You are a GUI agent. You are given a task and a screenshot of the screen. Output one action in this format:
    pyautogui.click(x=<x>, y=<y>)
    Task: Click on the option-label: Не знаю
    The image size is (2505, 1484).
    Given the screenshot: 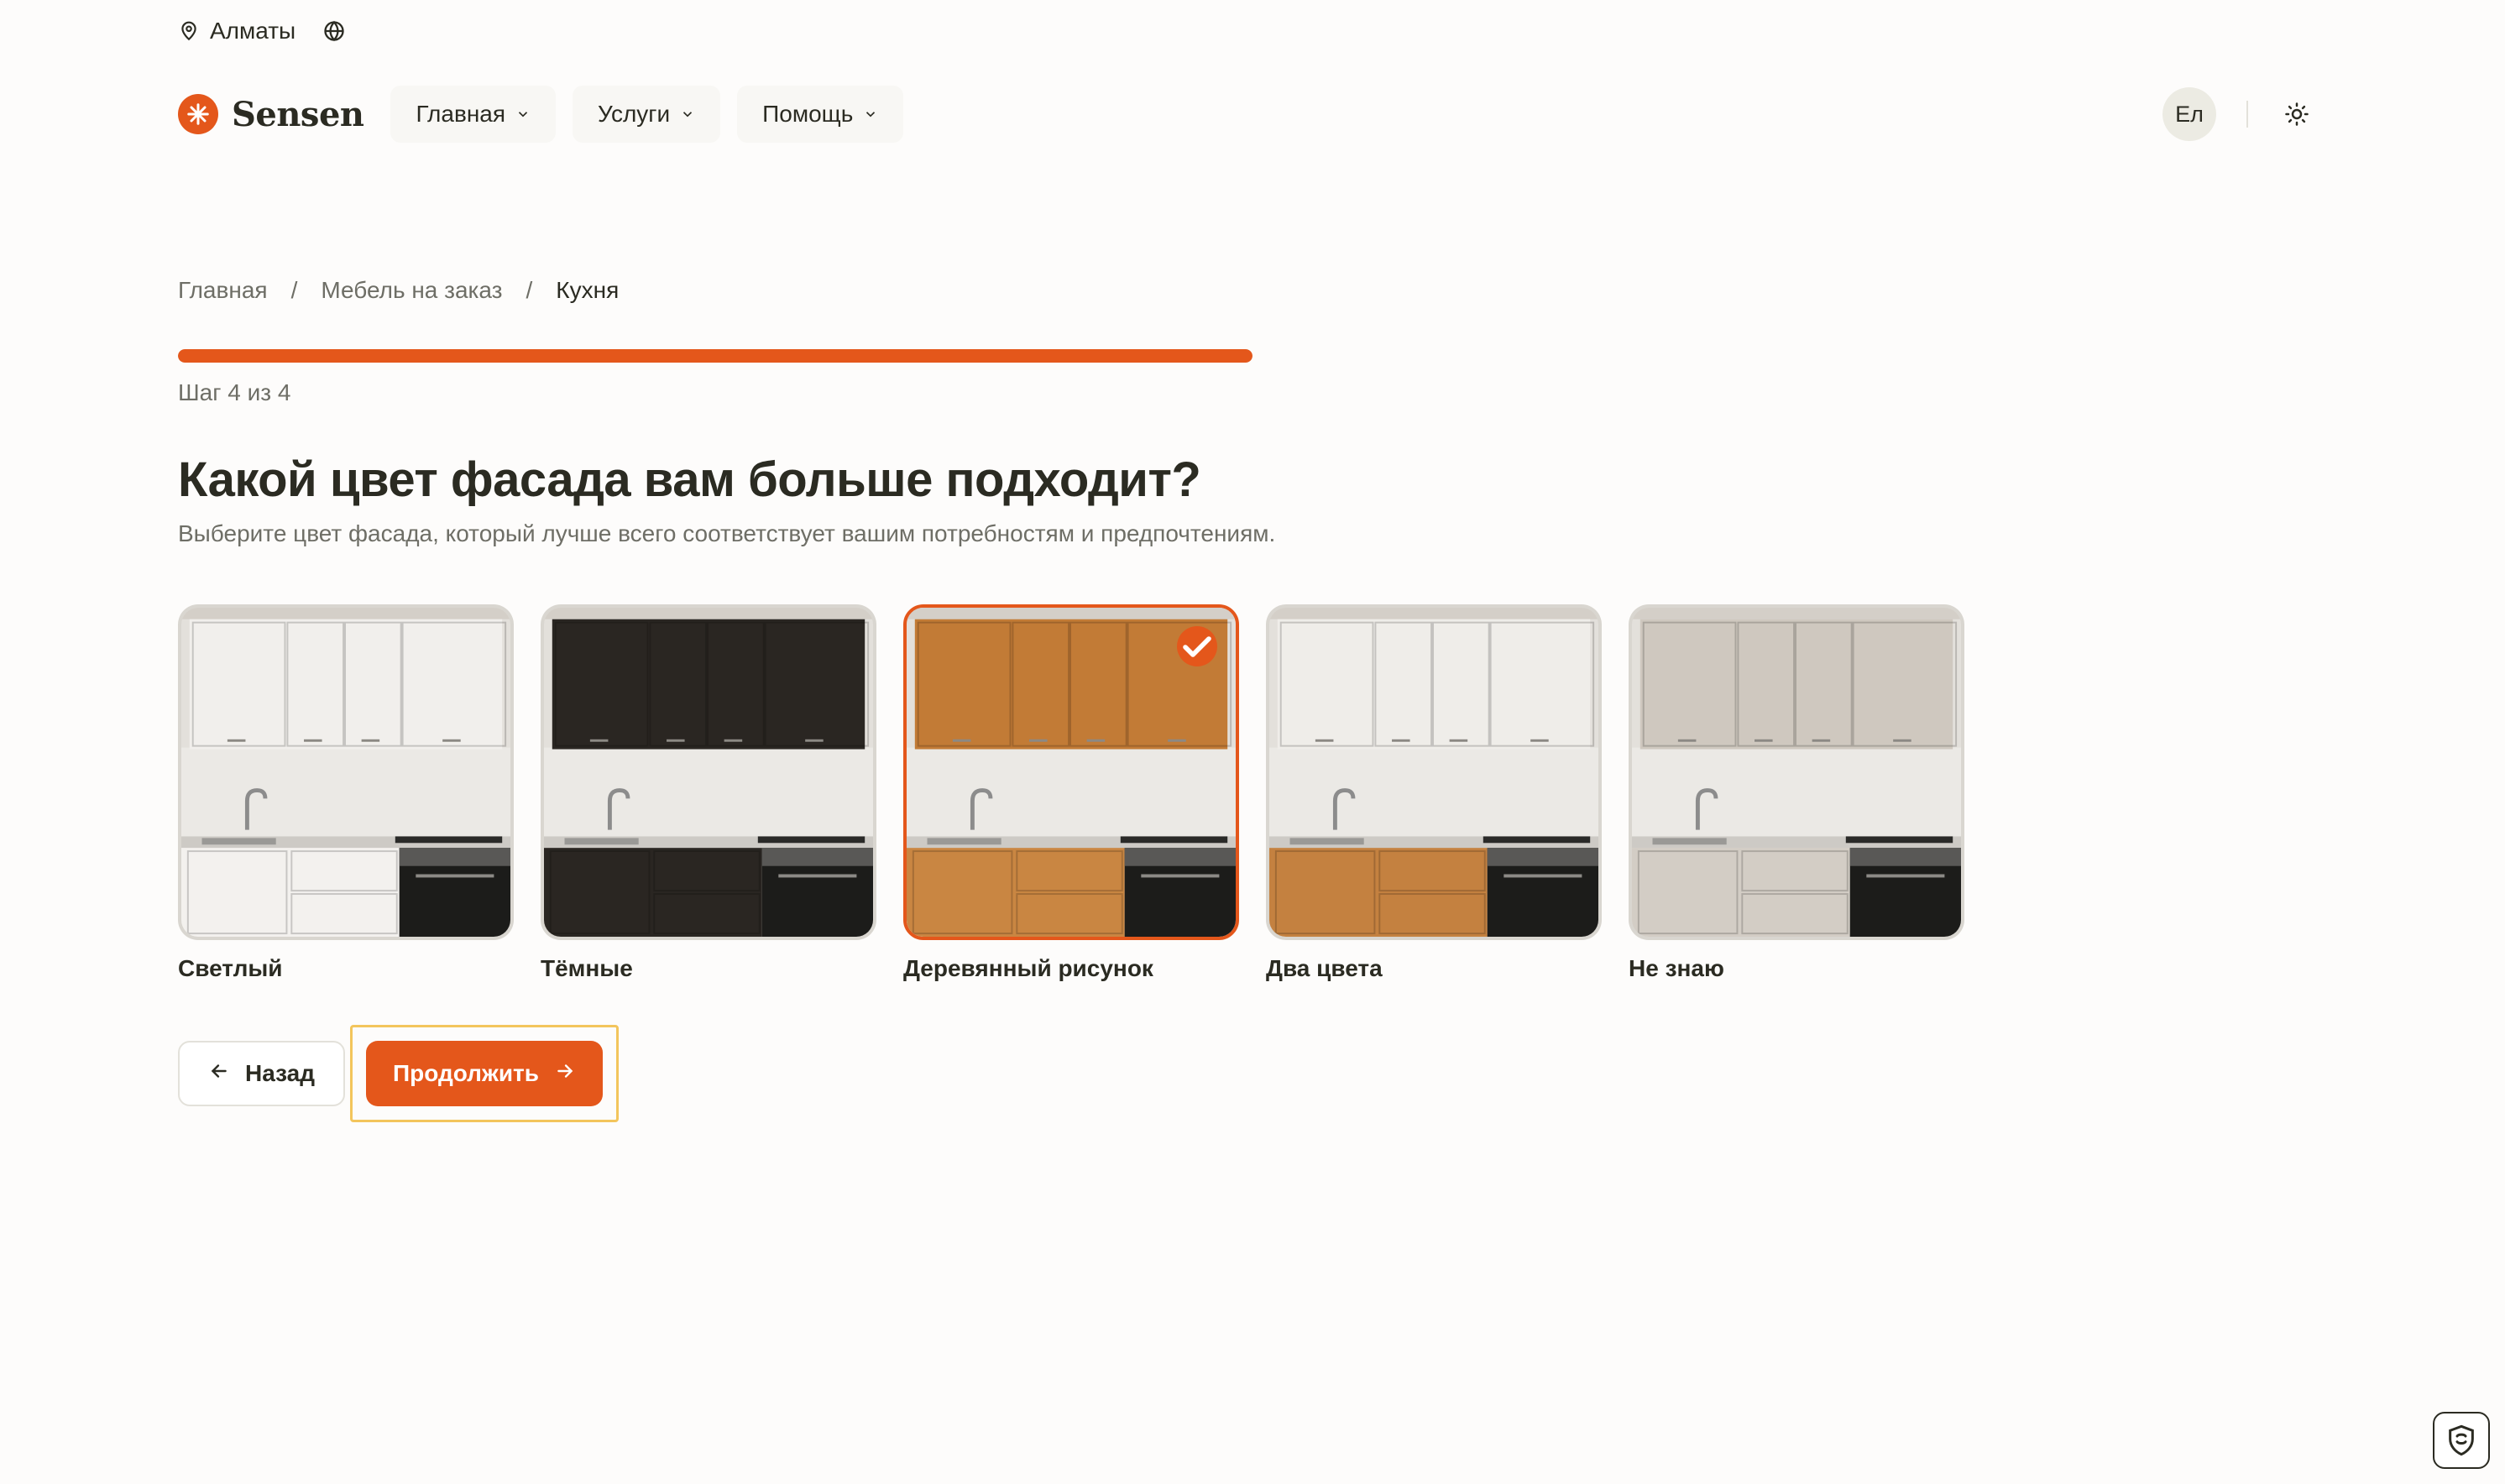 What is the action you would take?
    pyautogui.click(x=1676, y=968)
    